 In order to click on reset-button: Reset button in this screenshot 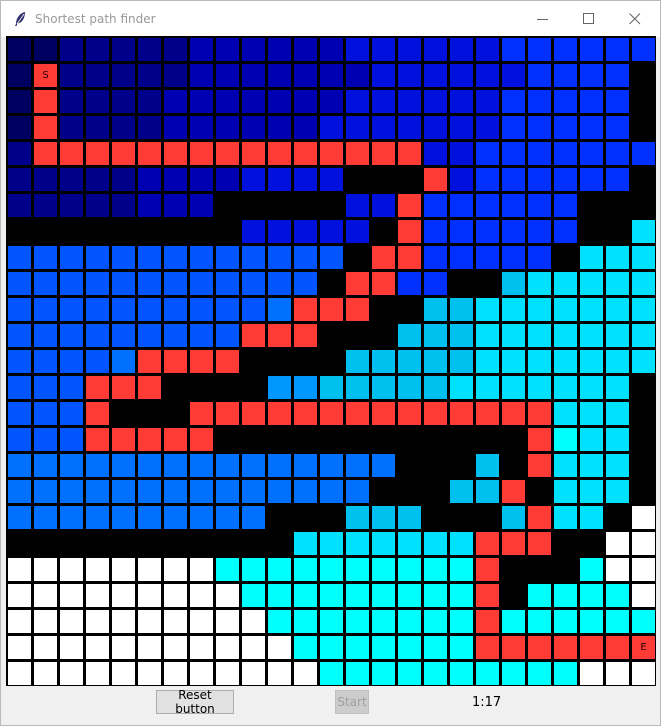, I will do `click(195, 702)`.